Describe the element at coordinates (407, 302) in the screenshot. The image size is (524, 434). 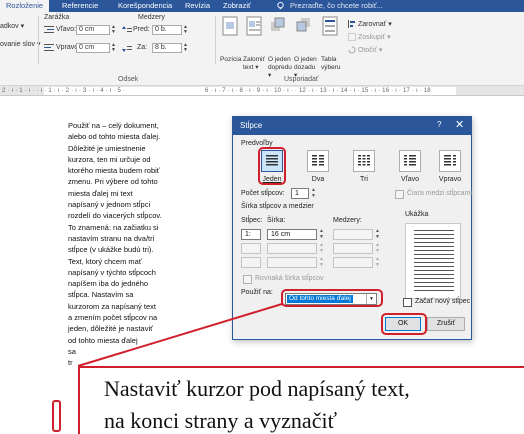
I see `start-new-column-checkbox` at that location.